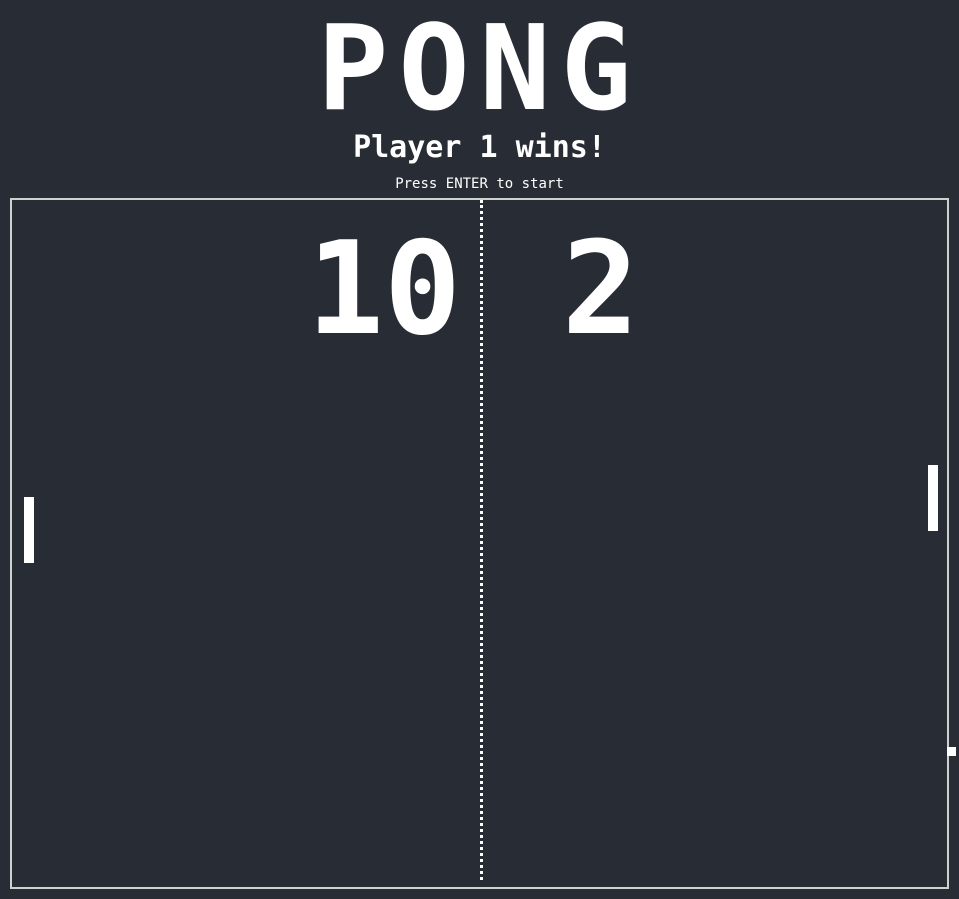 The image size is (959, 899). Describe the element at coordinates (481, 540) in the screenshot. I see `center-net` at that location.